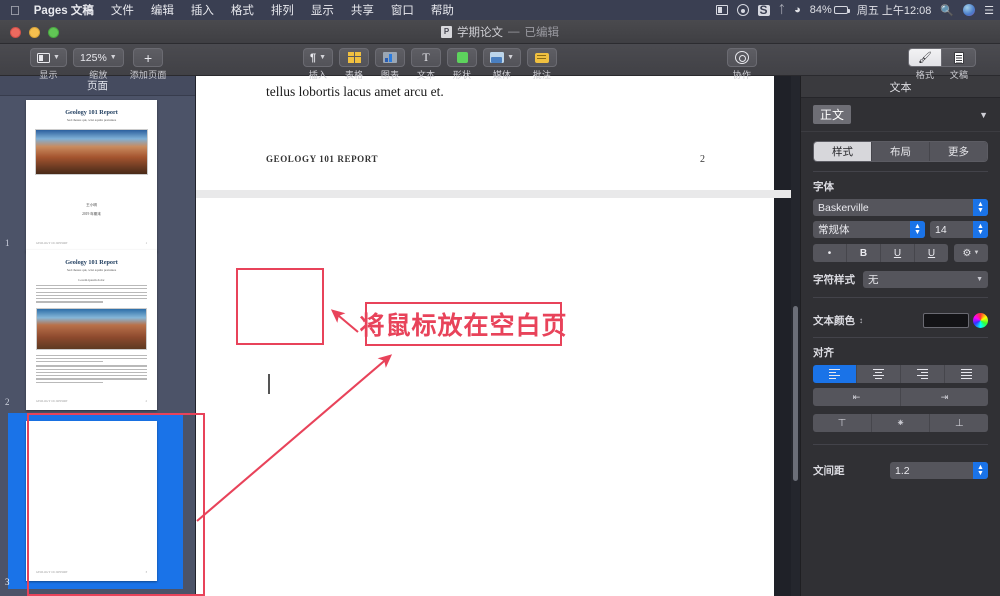 This screenshot has width=1000, height=596. I want to click on menu-item-format: 格式, so click(242, 10).